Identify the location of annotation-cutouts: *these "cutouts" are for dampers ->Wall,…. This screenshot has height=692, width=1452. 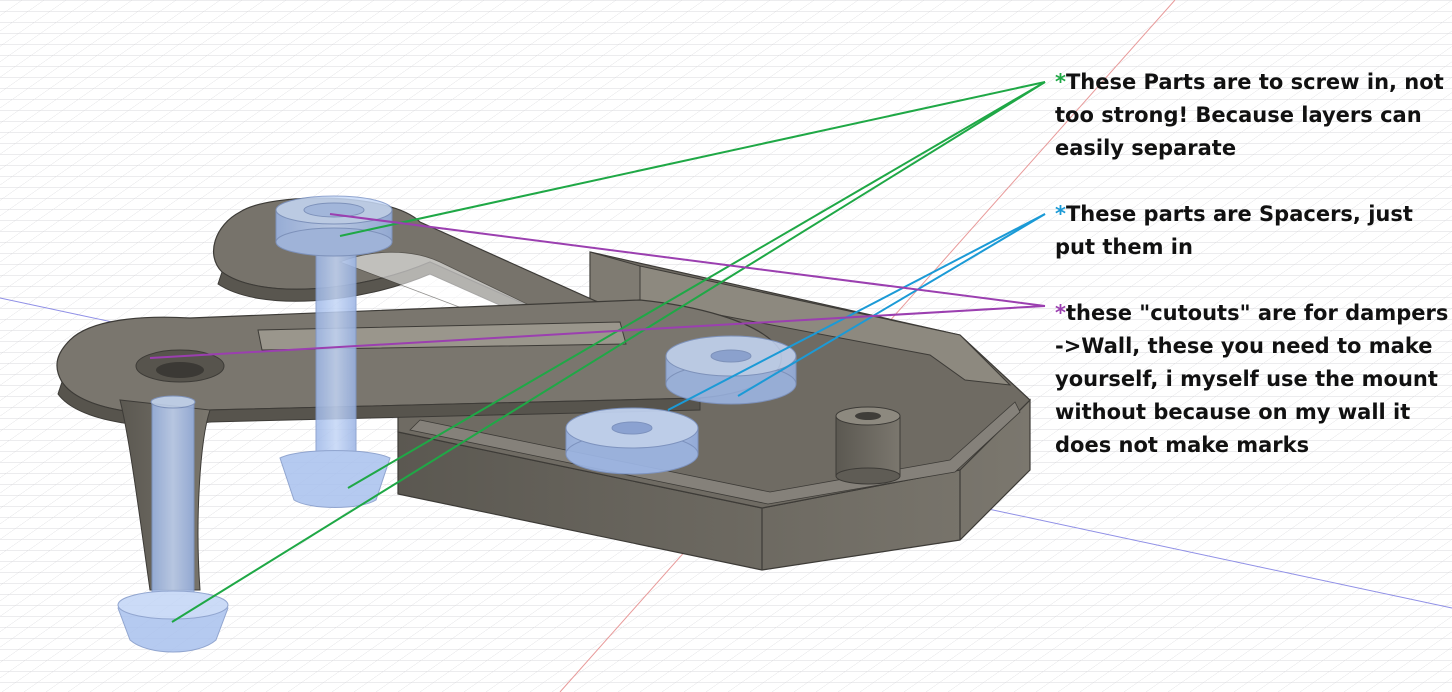
(1252, 379).